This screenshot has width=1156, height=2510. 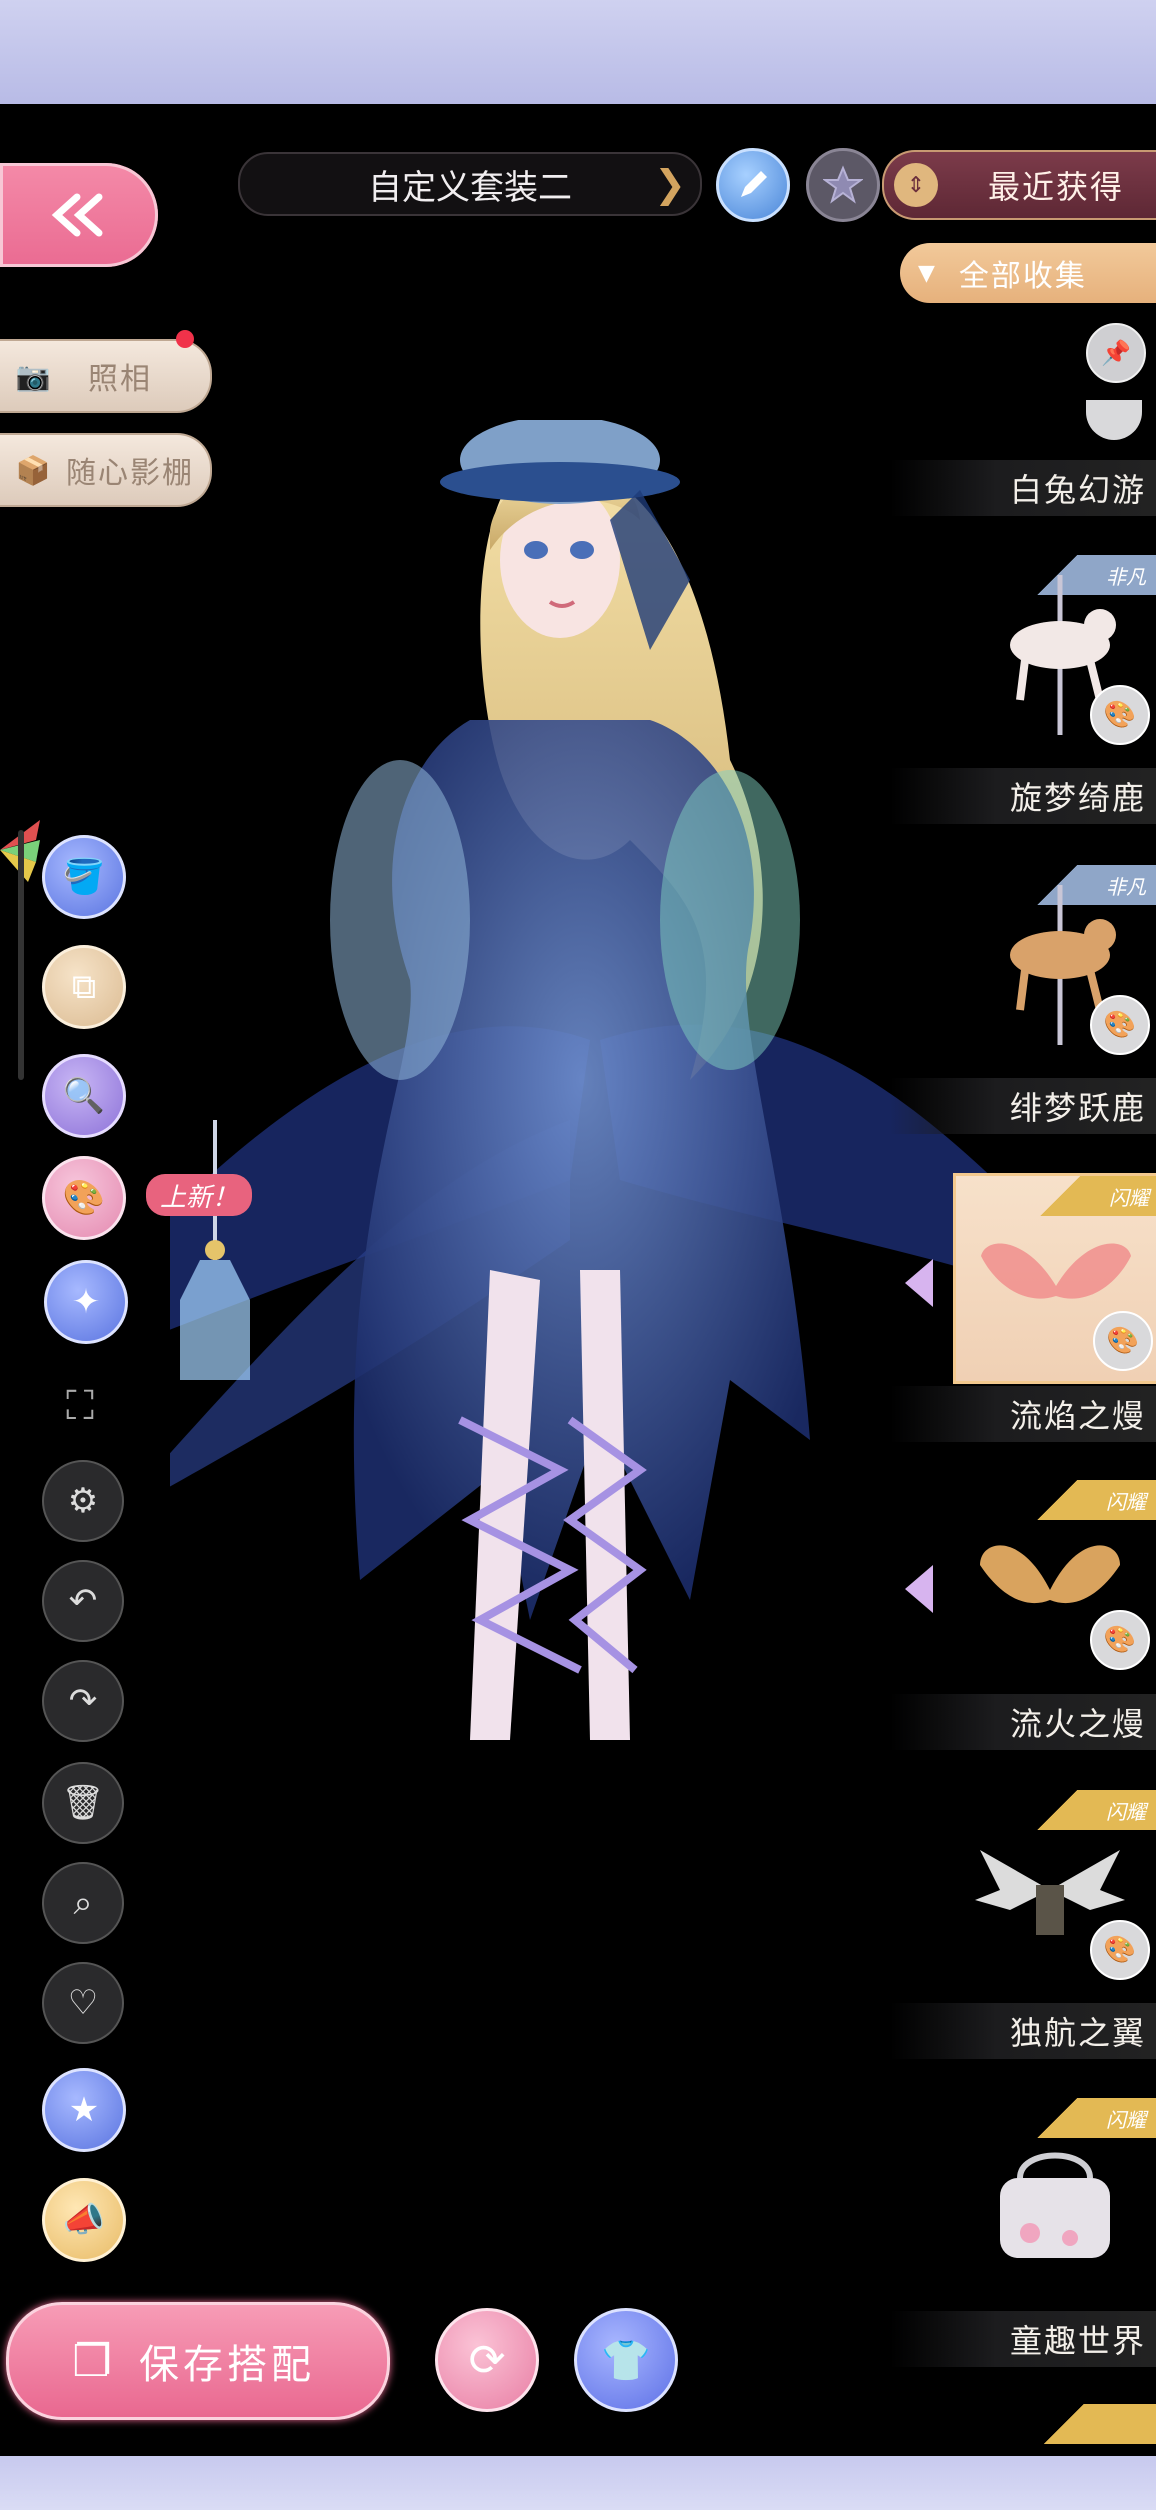 I want to click on redo-icon: ↷, so click(x=83, y=1701).